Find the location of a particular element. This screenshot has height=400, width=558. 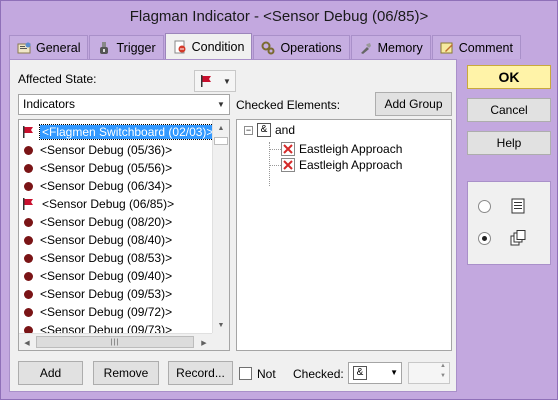

scroll-corner is located at coordinates (220, 341).